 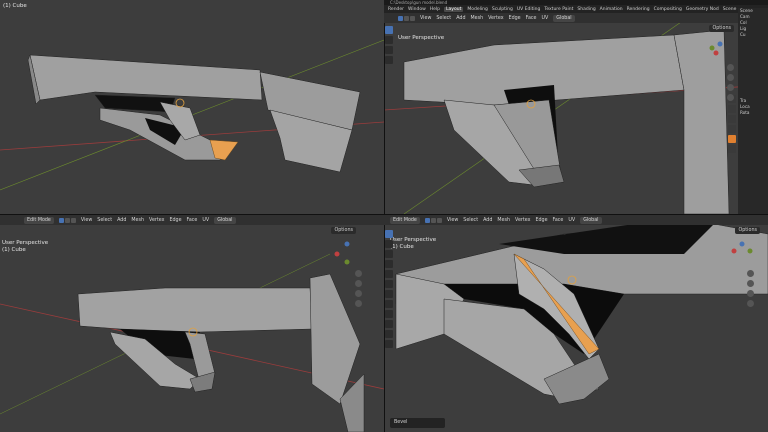 What do you see at coordinates (753, 35) in the screenshot?
I see `outliner-cube: Cu` at bounding box center [753, 35].